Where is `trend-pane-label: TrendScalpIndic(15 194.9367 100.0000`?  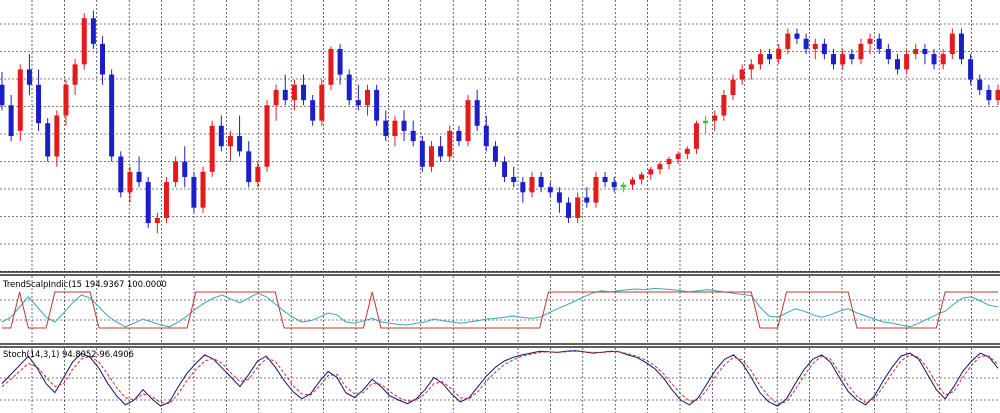
trend-pane-label: TrendScalpIndic(15 194.9367 100.0000 is located at coordinates (85, 285).